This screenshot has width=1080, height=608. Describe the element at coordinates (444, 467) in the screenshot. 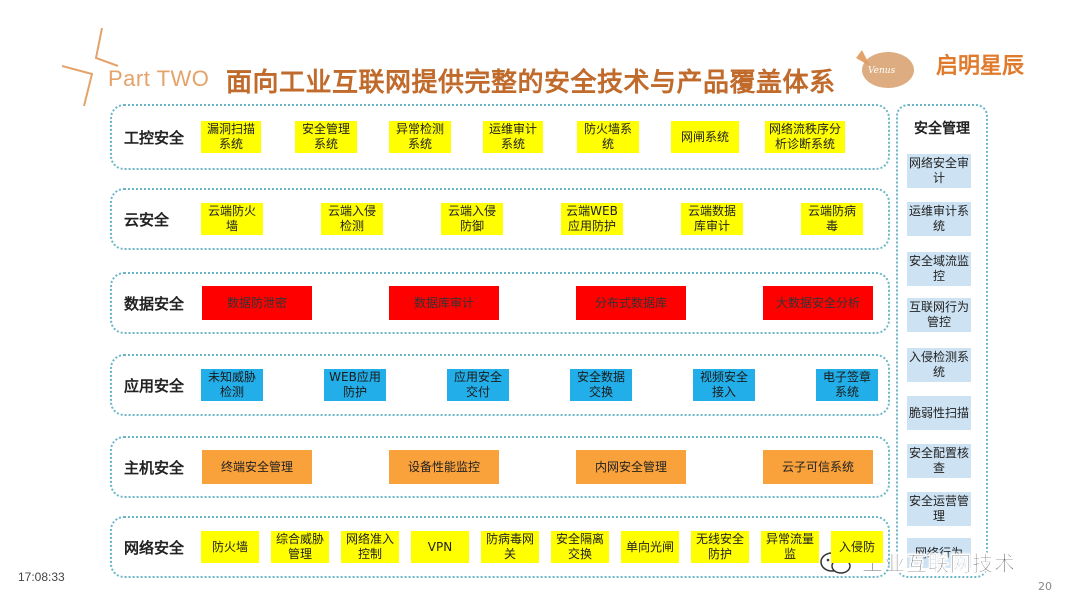

I see `product-cell: 设备性能监控` at that location.